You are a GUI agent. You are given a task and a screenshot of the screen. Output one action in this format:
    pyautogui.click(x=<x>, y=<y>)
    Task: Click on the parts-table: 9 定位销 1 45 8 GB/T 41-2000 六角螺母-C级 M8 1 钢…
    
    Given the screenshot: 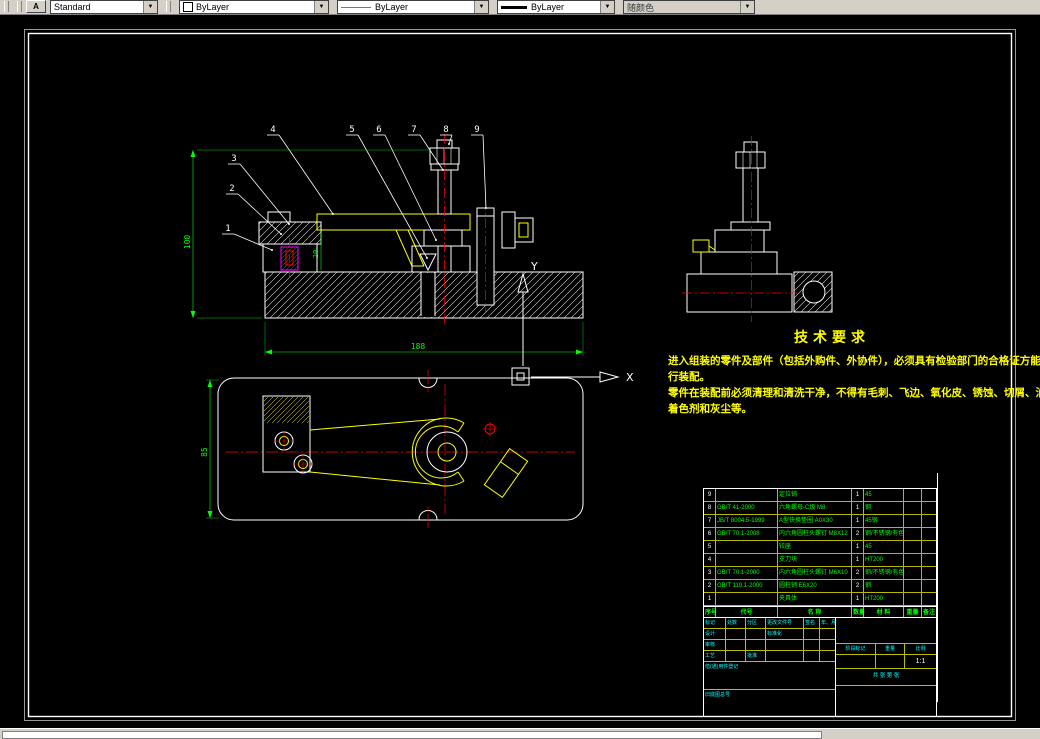 What is the action you would take?
    pyautogui.click(x=820, y=553)
    